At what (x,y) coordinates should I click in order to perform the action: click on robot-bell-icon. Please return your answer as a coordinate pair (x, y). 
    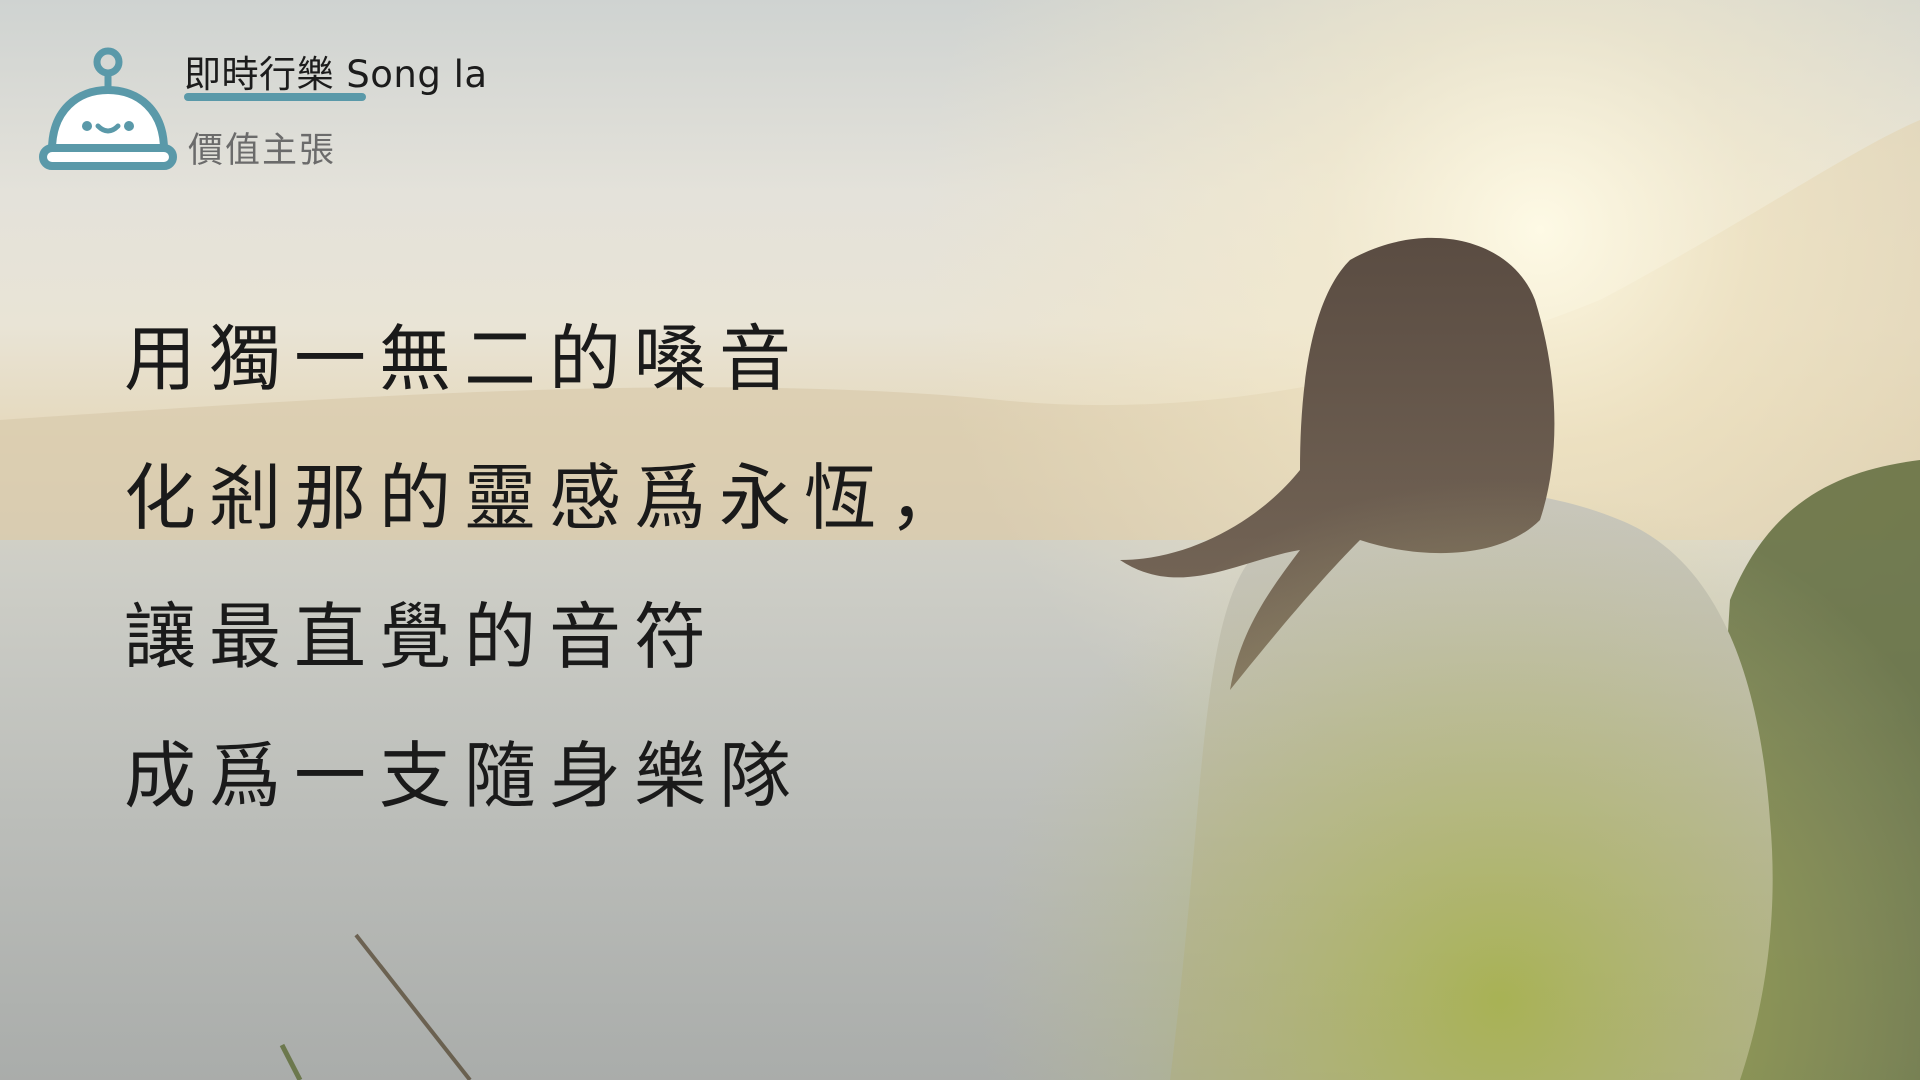
    Looking at the image, I should click on (108, 109).